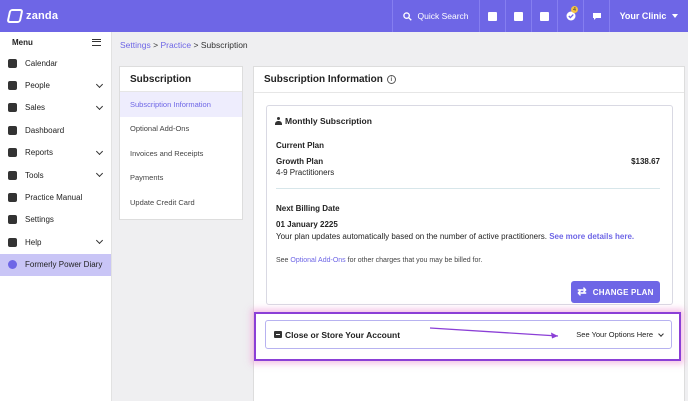 The height and width of the screenshot is (401, 688). What do you see at coordinates (317, 260) in the screenshot?
I see `optional-add-ons-link: Optional Add-Ons` at bounding box center [317, 260].